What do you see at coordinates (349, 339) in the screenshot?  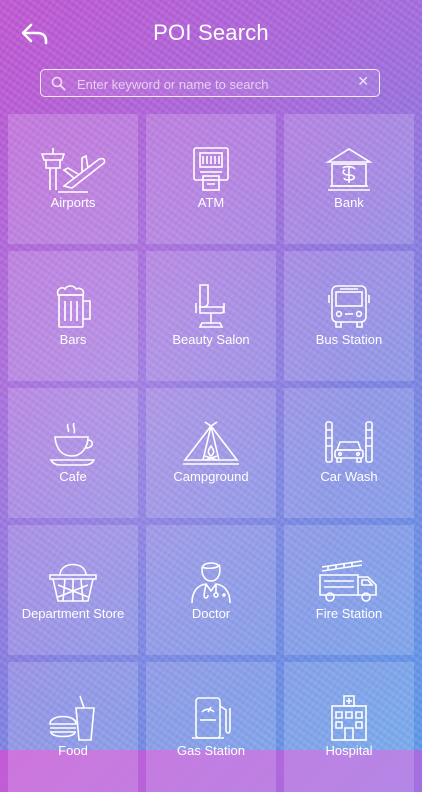 I see `tile-label: Bus Station` at bounding box center [349, 339].